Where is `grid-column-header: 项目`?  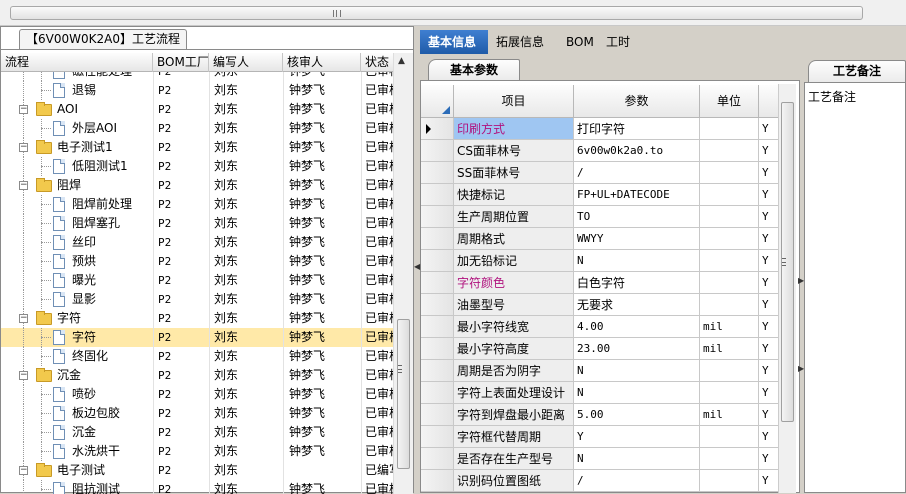
grid-column-header: 项目 is located at coordinates (514, 101).